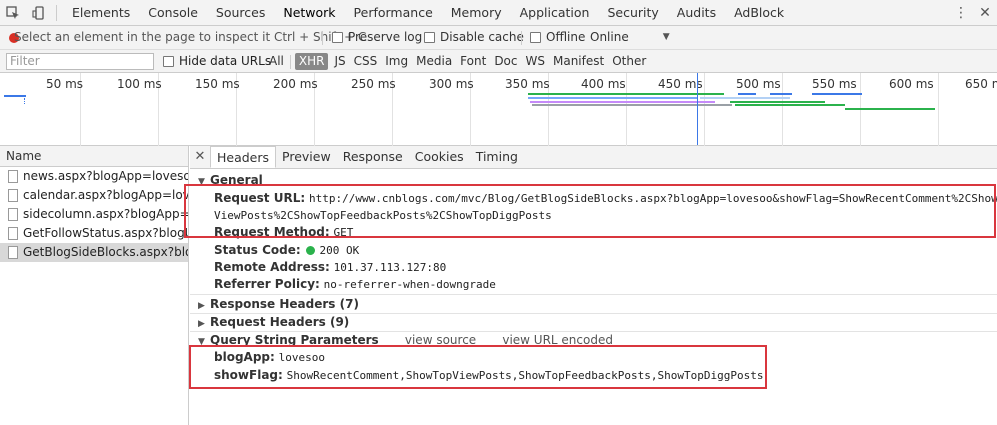 This screenshot has width=997, height=425. Describe the element at coordinates (200, 157) in the screenshot. I see `close-detail-icon: ✕` at that location.